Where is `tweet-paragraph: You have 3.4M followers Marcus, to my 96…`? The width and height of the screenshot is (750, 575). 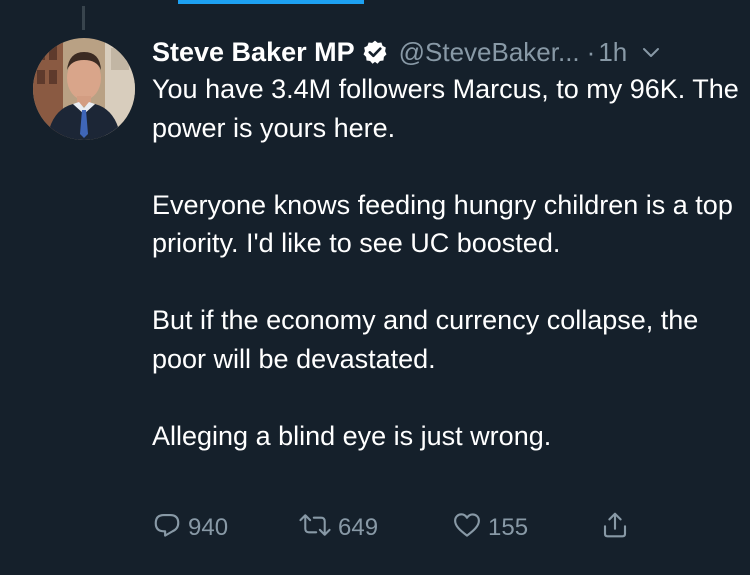
tweet-paragraph: You have 3.4M followers Marcus, to my 96… is located at coordinates (445, 108).